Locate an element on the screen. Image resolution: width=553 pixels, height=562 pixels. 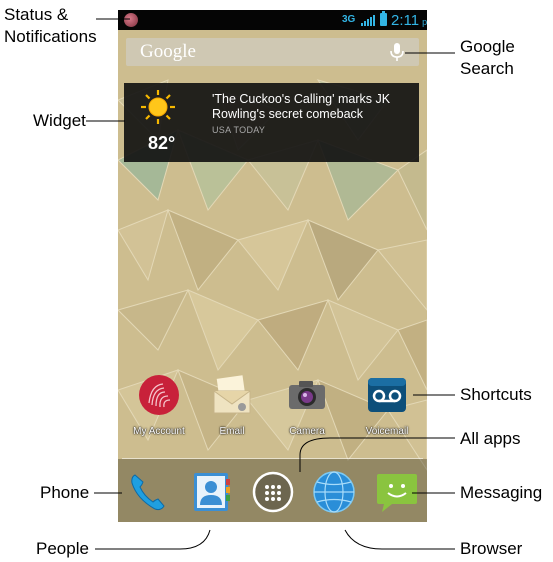
callout-browser: Browser is located at coordinates (491, 548).